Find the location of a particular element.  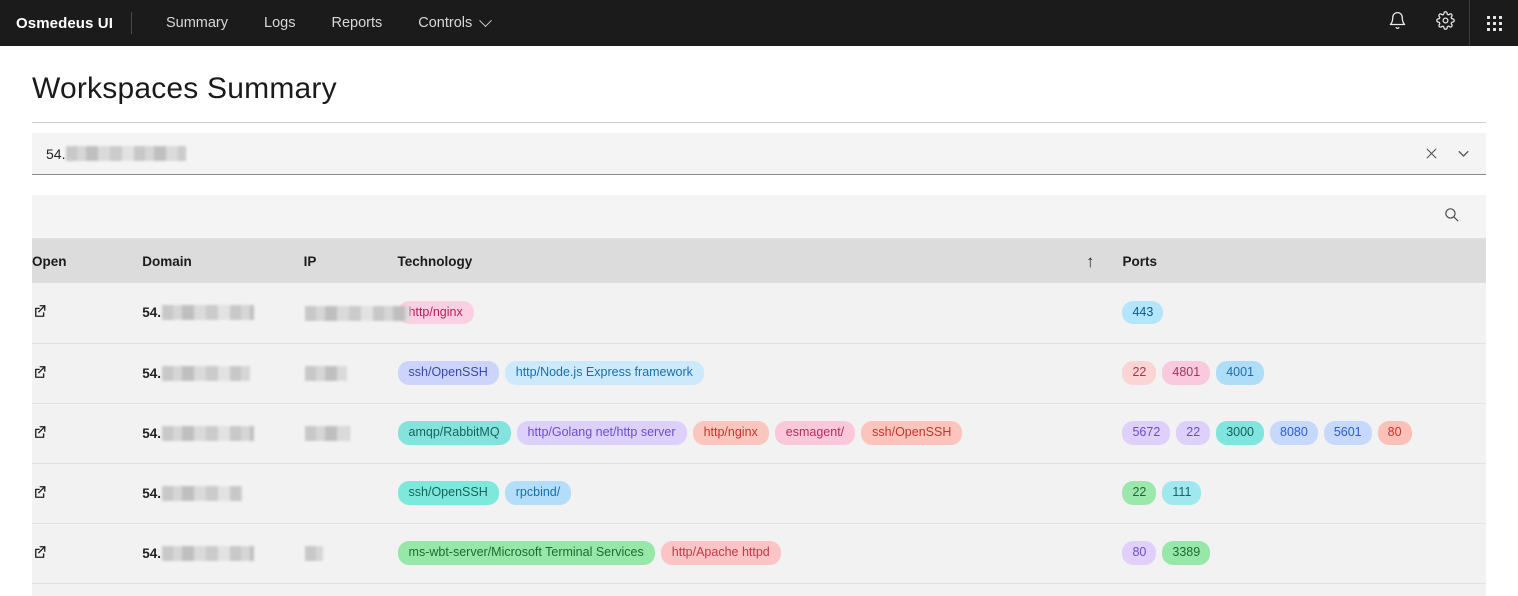

table-row: 54. ssh/OpenSSH rpcbind/22 111 is located at coordinates (759, 493).